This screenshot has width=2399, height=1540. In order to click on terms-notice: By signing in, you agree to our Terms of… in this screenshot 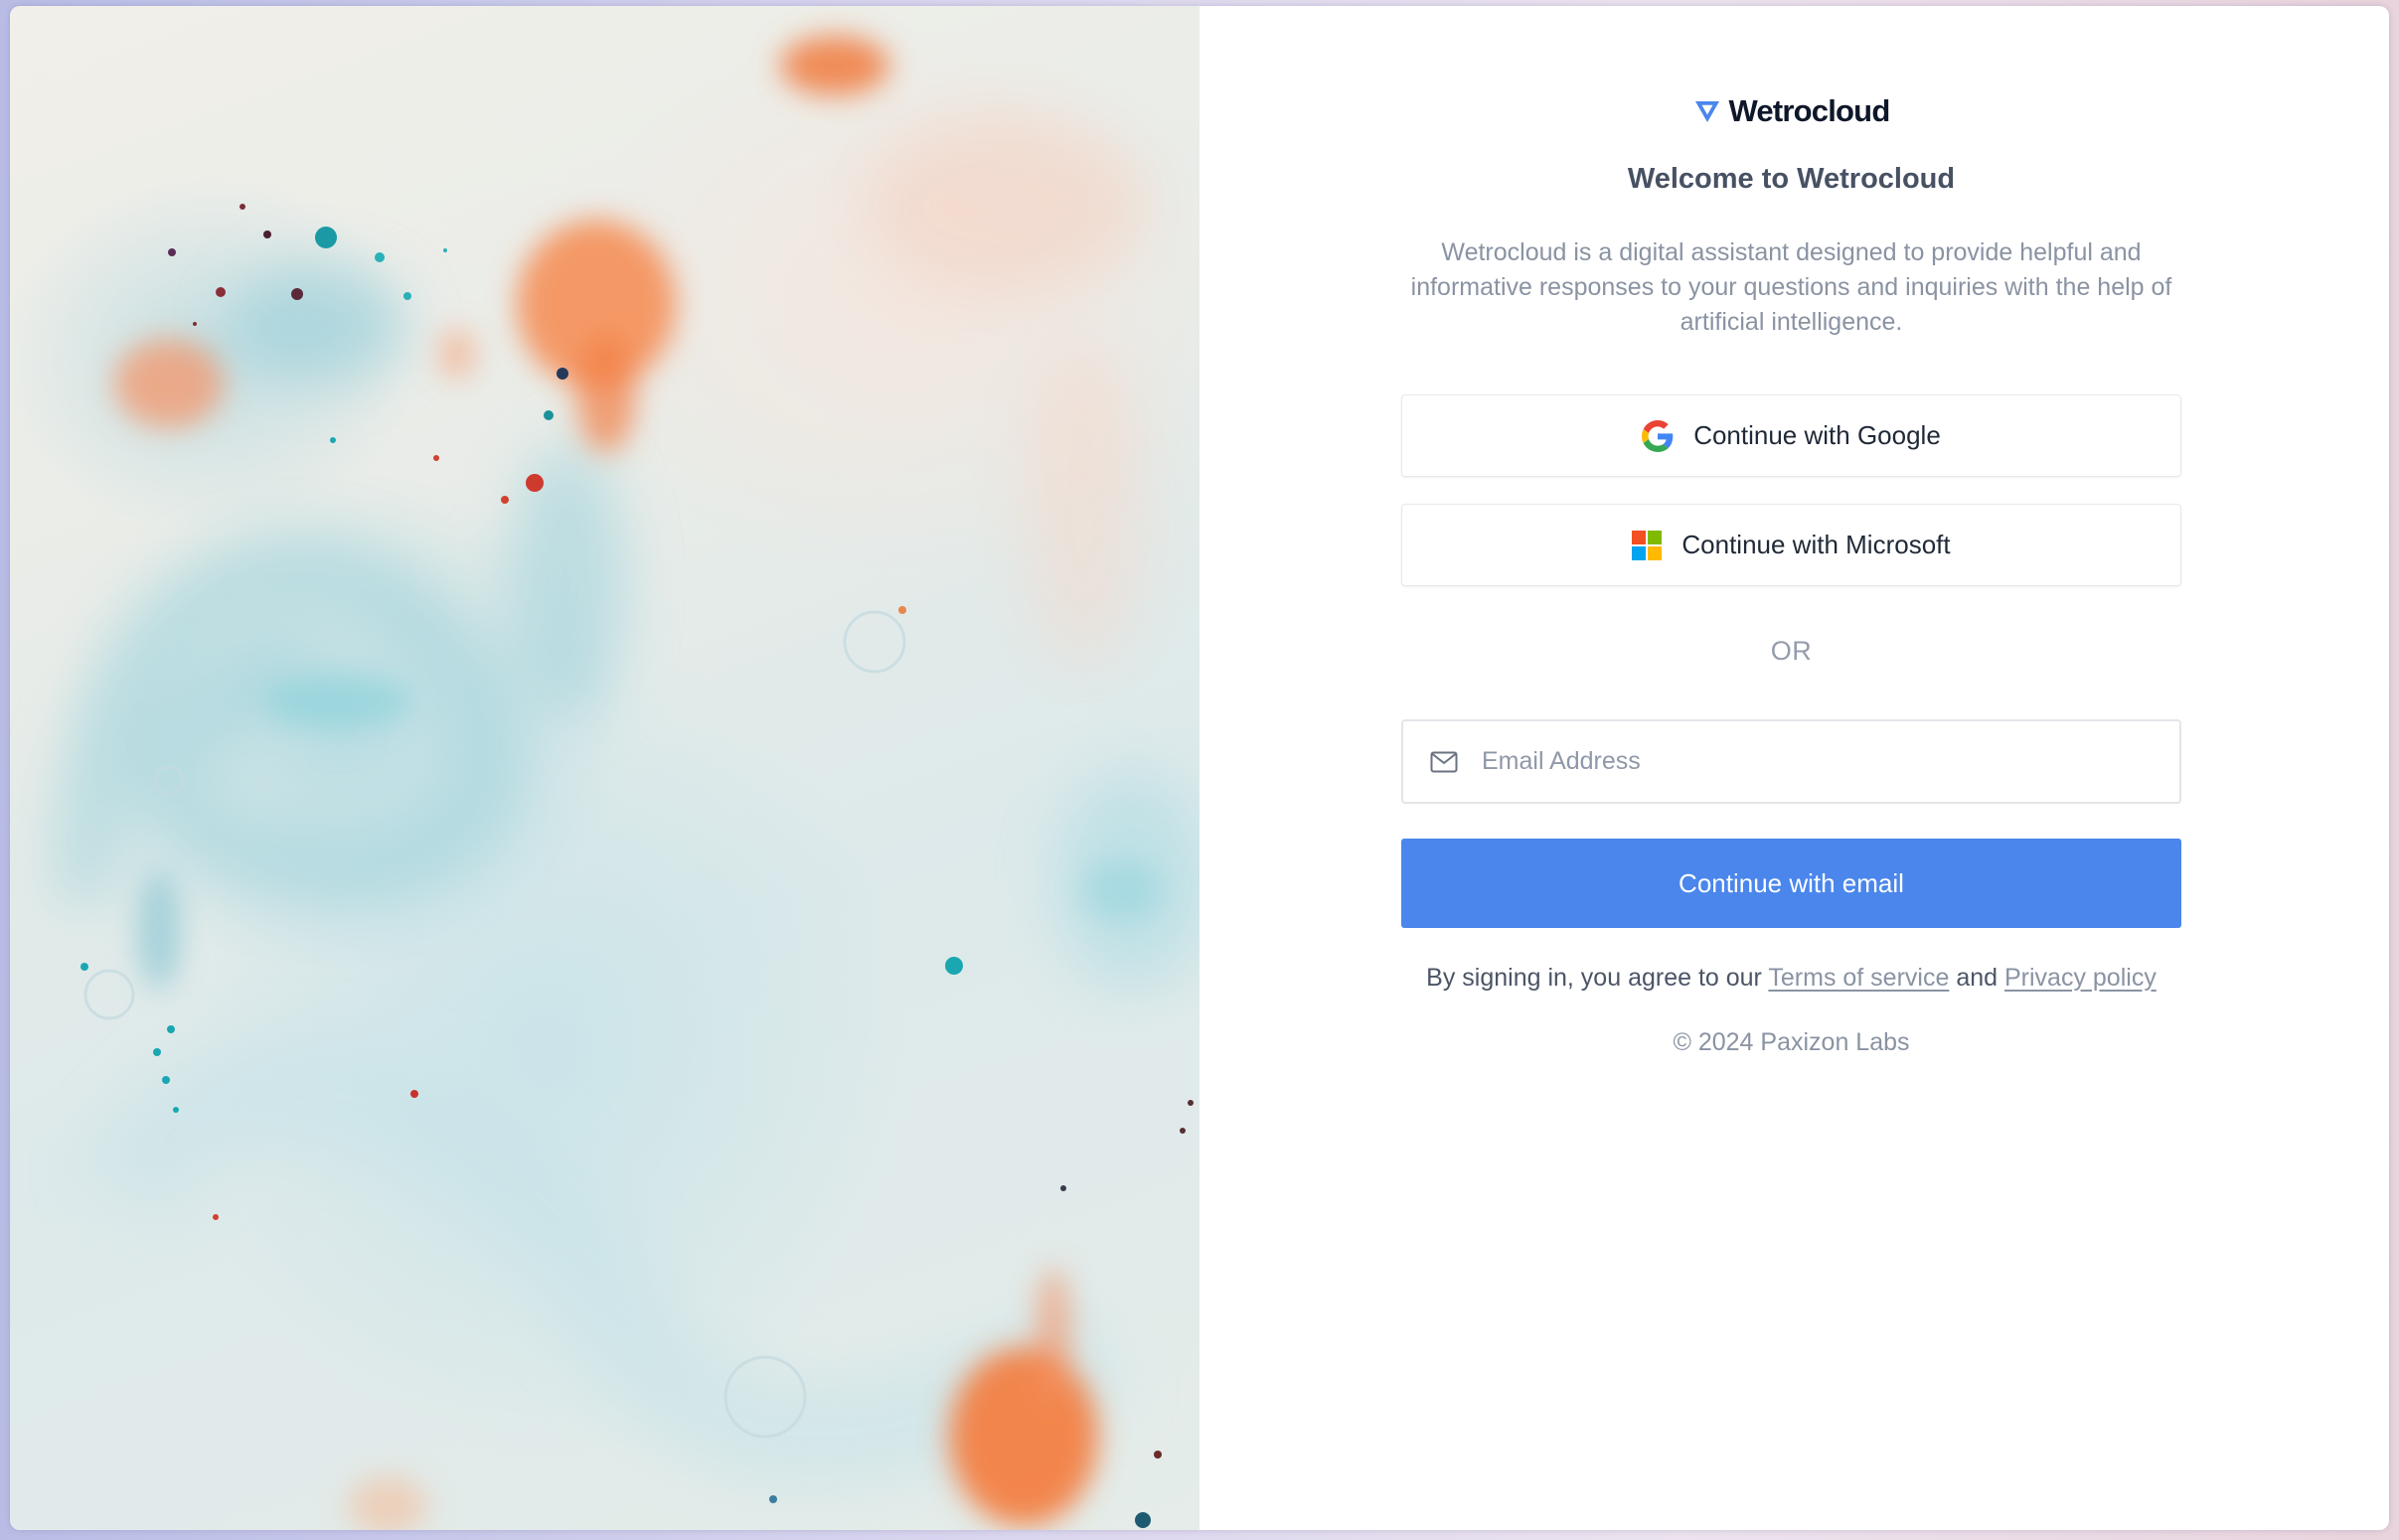, I will do `click(1792, 979)`.